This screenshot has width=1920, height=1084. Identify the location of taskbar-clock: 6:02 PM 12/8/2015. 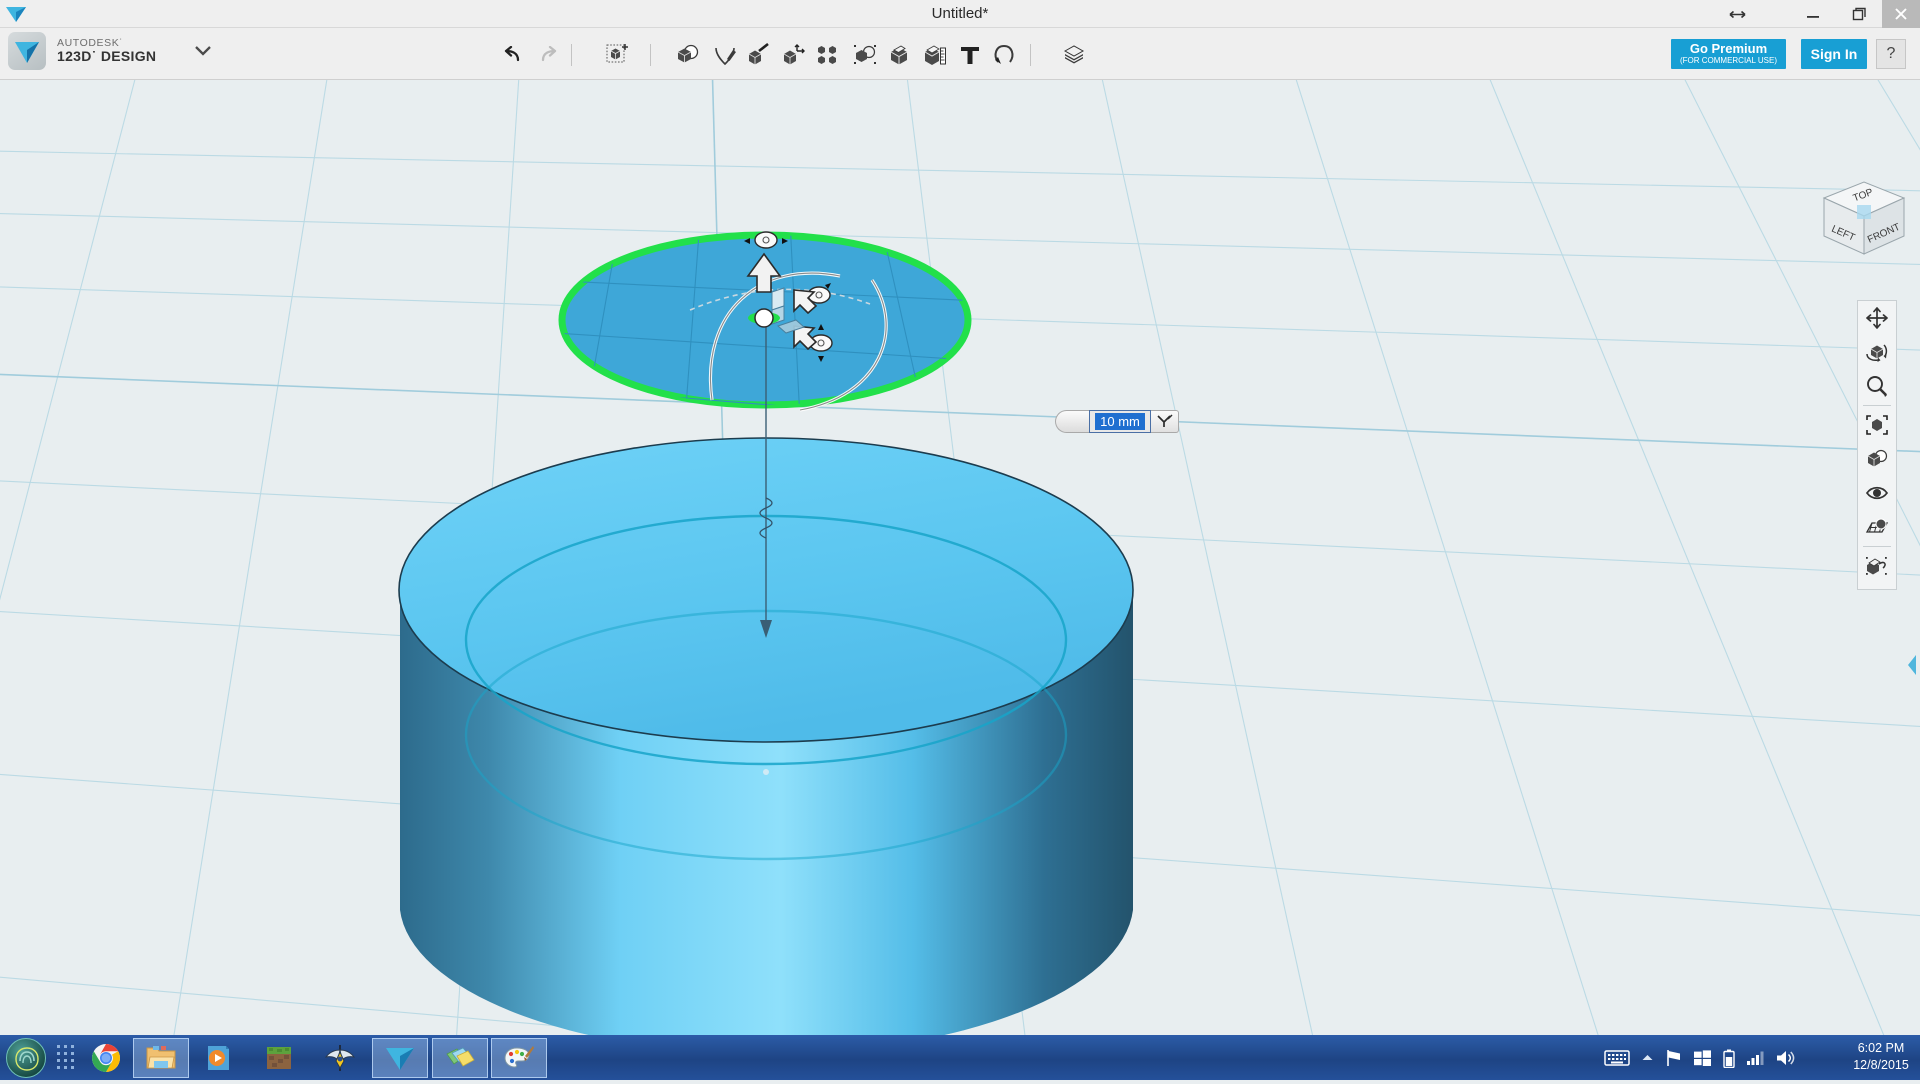
(1881, 1057).